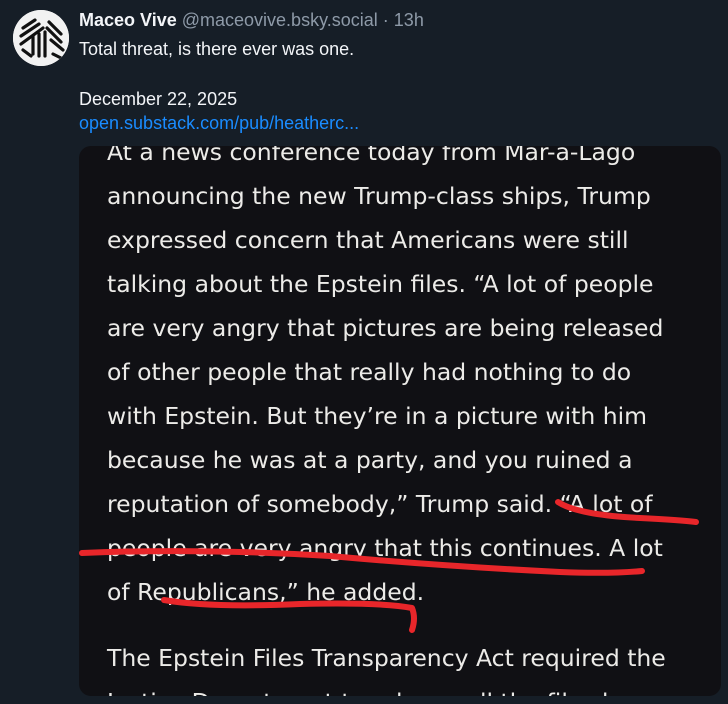 Image resolution: width=728 pixels, height=704 pixels. Describe the element at coordinates (280, 20) in the screenshot. I see `author-handle: @maceovive.bsky.social` at that location.